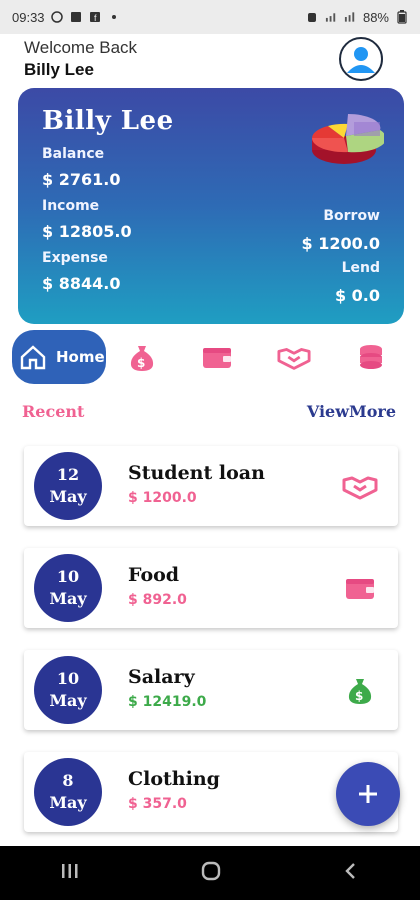  Describe the element at coordinates (57, 17) in the screenshot. I see `whatsapp-icon` at that location.